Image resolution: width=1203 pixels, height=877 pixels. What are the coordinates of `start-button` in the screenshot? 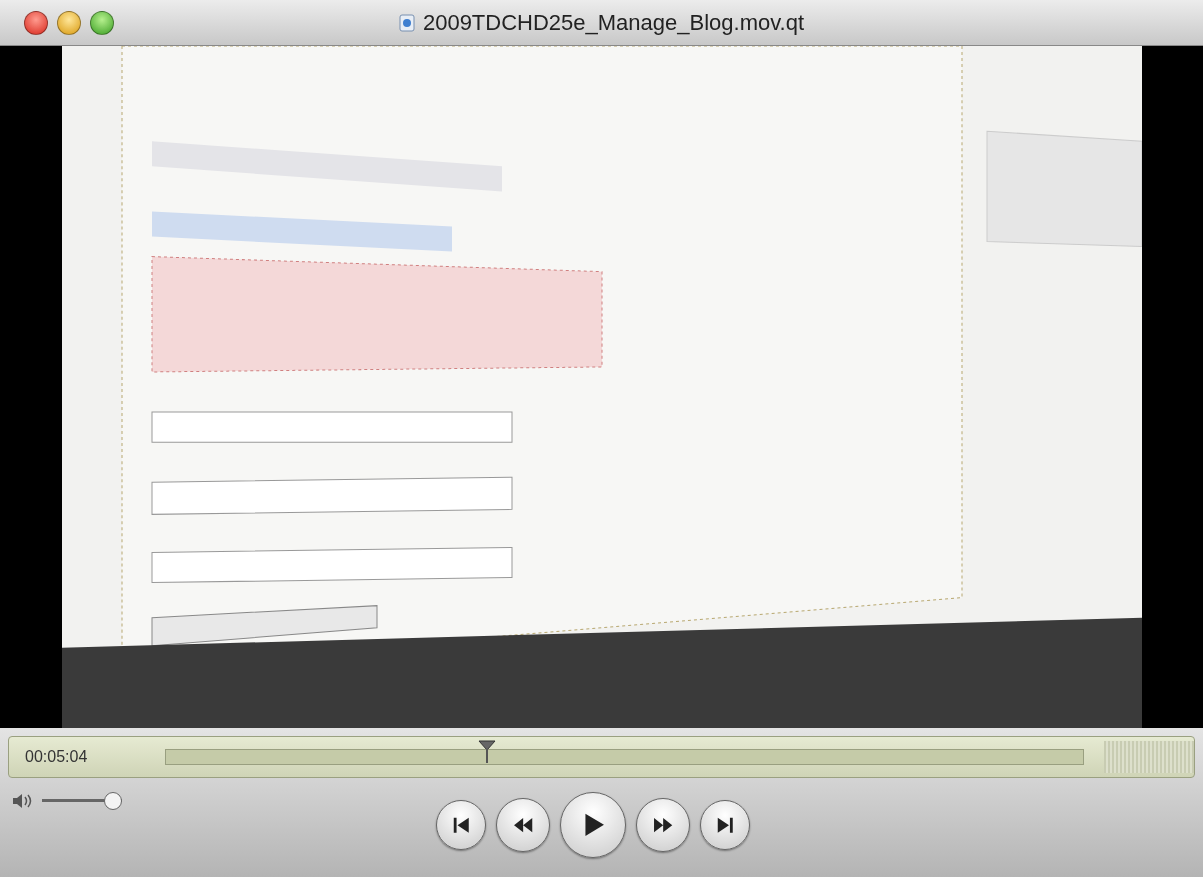 It's located at (461, 825).